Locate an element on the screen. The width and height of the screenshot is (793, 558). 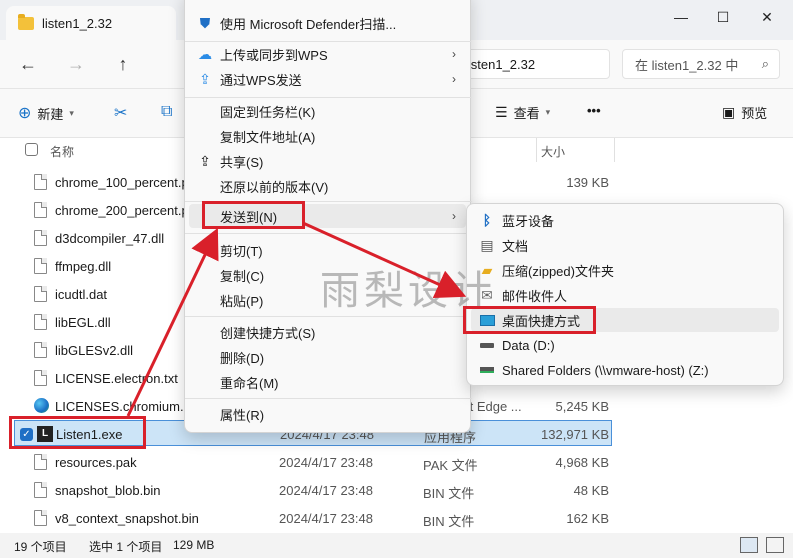
checkmark-icon: ✓ is located at coordinates (26, 434).